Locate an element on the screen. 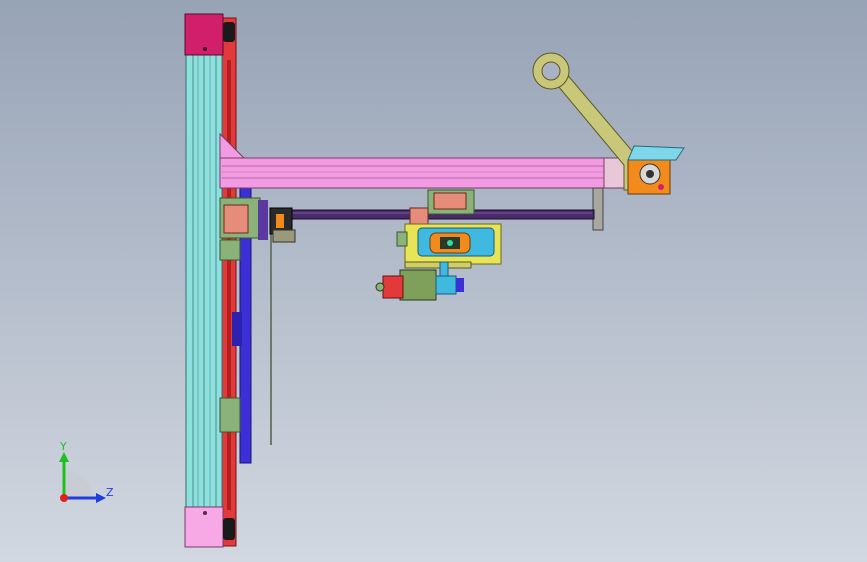 Image resolution: width=867 pixels, height=562 pixels. coordinate-triad: Y Z is located at coordinates (86, 471).